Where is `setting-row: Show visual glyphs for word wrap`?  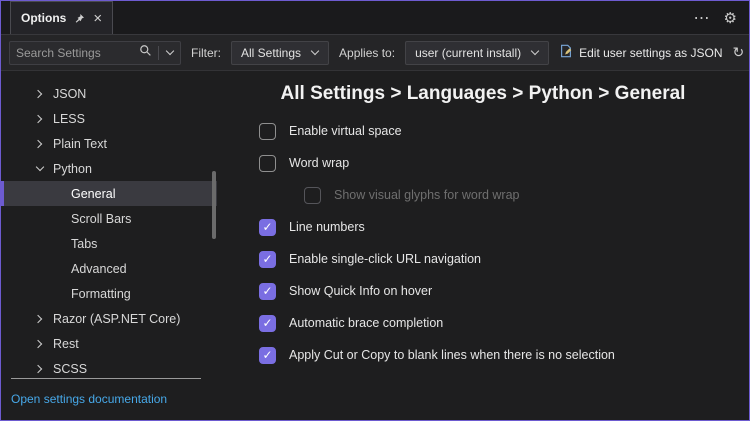 setting-row: Show visual glyphs for word wrap is located at coordinates (504, 195).